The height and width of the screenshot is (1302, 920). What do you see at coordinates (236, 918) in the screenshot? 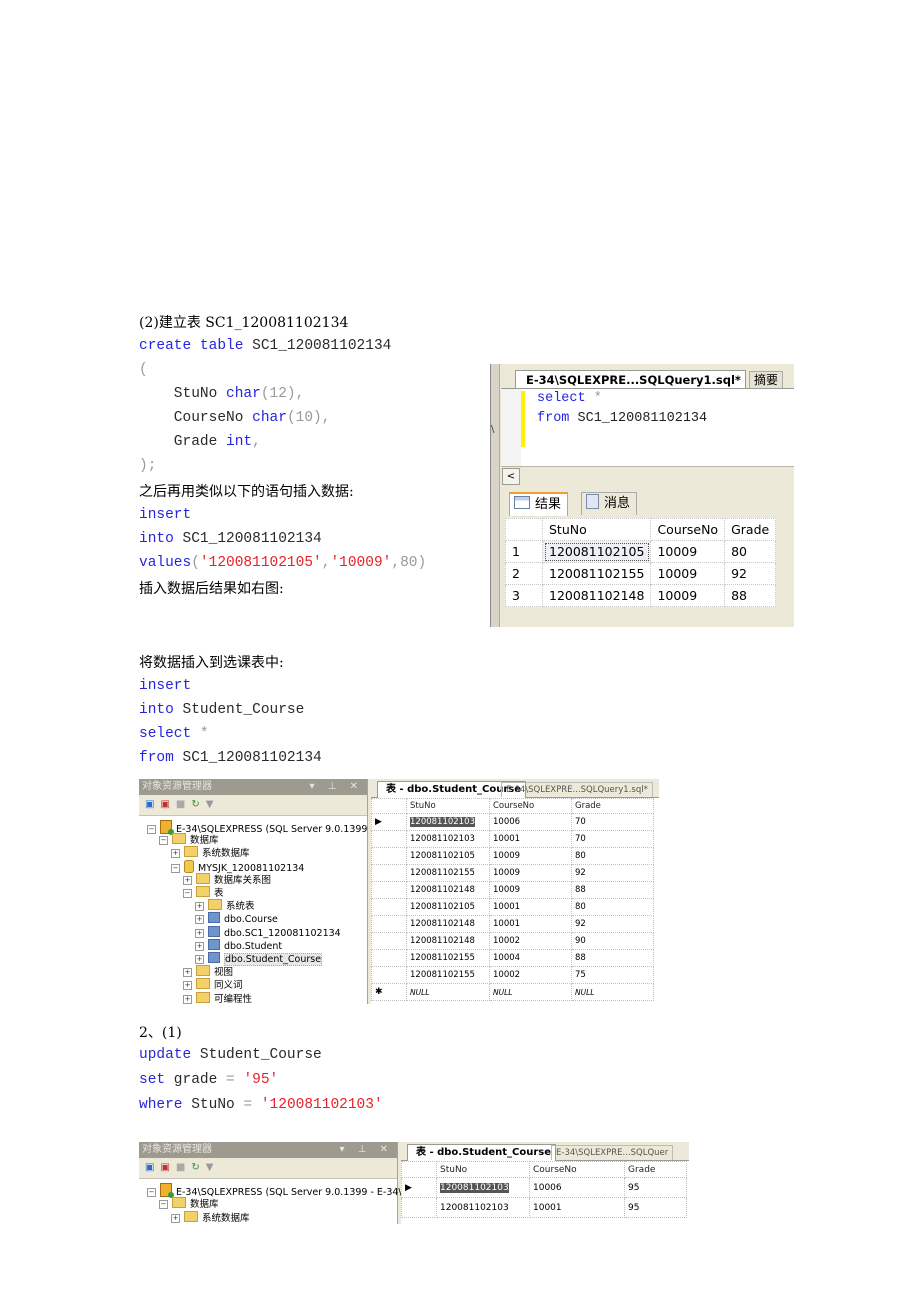
I see `tree-node: + dbo.Course` at bounding box center [236, 918].